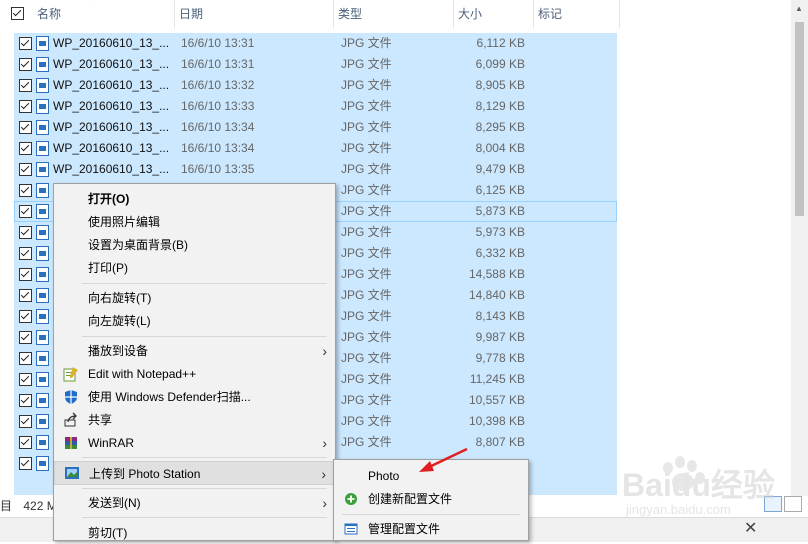  What do you see at coordinates (17, 13) in the screenshot?
I see `select-all-checkbox` at bounding box center [17, 13].